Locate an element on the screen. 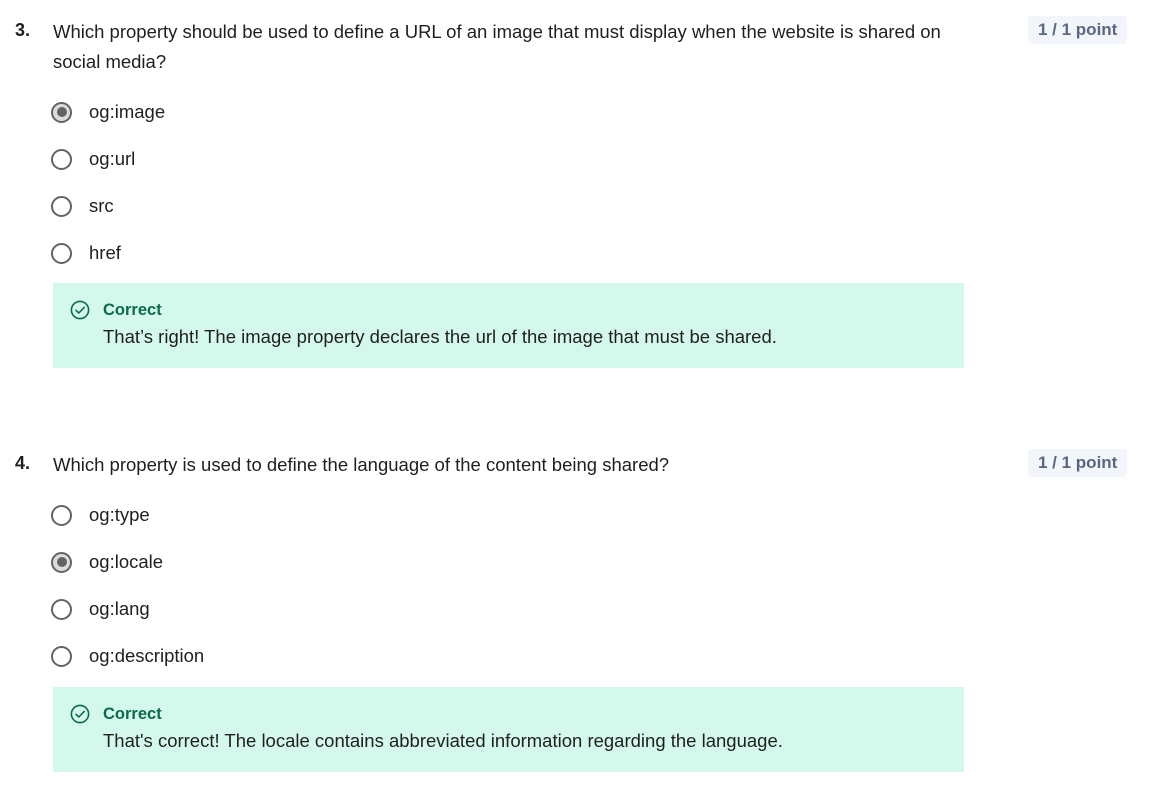 This screenshot has height=793, width=1157. question-number: 4. is located at coordinates (23, 463).